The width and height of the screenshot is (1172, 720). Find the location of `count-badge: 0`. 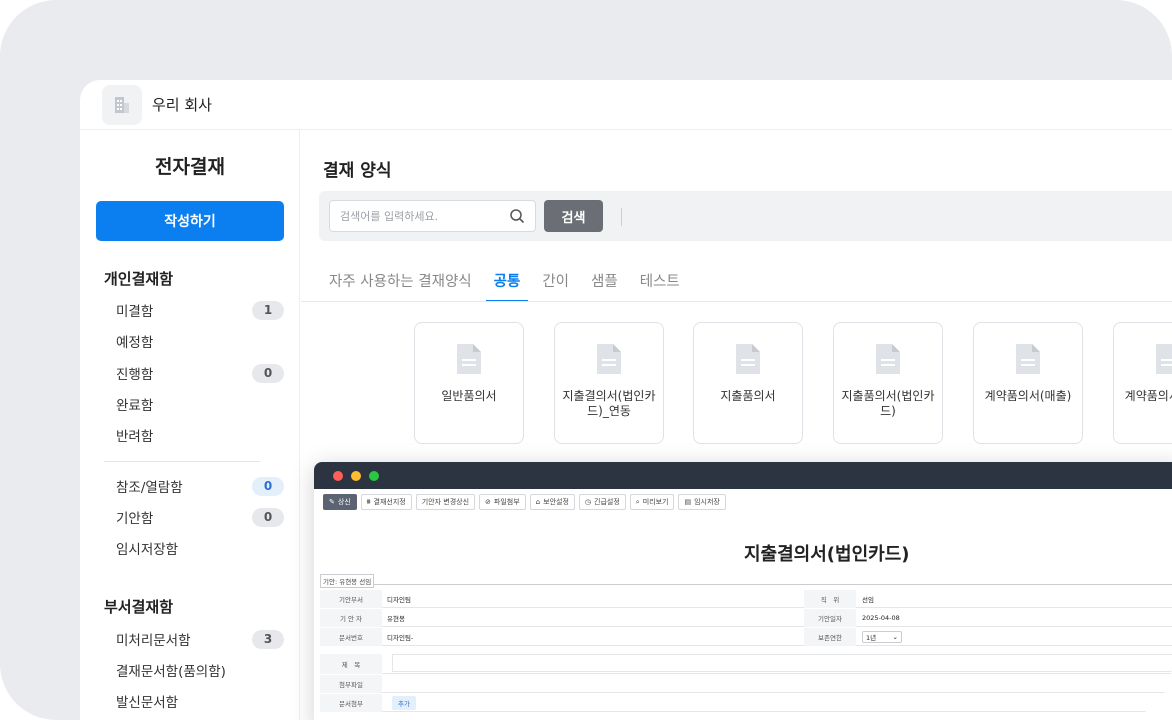

count-badge: 0 is located at coordinates (268, 373).